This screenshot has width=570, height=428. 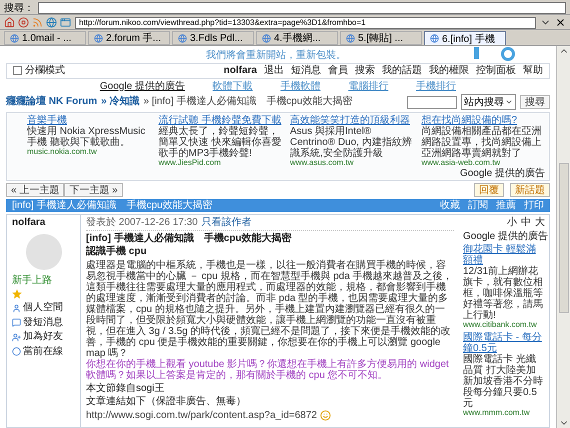 What do you see at coordinates (190, 163) in the screenshot?
I see `ad-url: www.JiesPid.com` at bounding box center [190, 163].